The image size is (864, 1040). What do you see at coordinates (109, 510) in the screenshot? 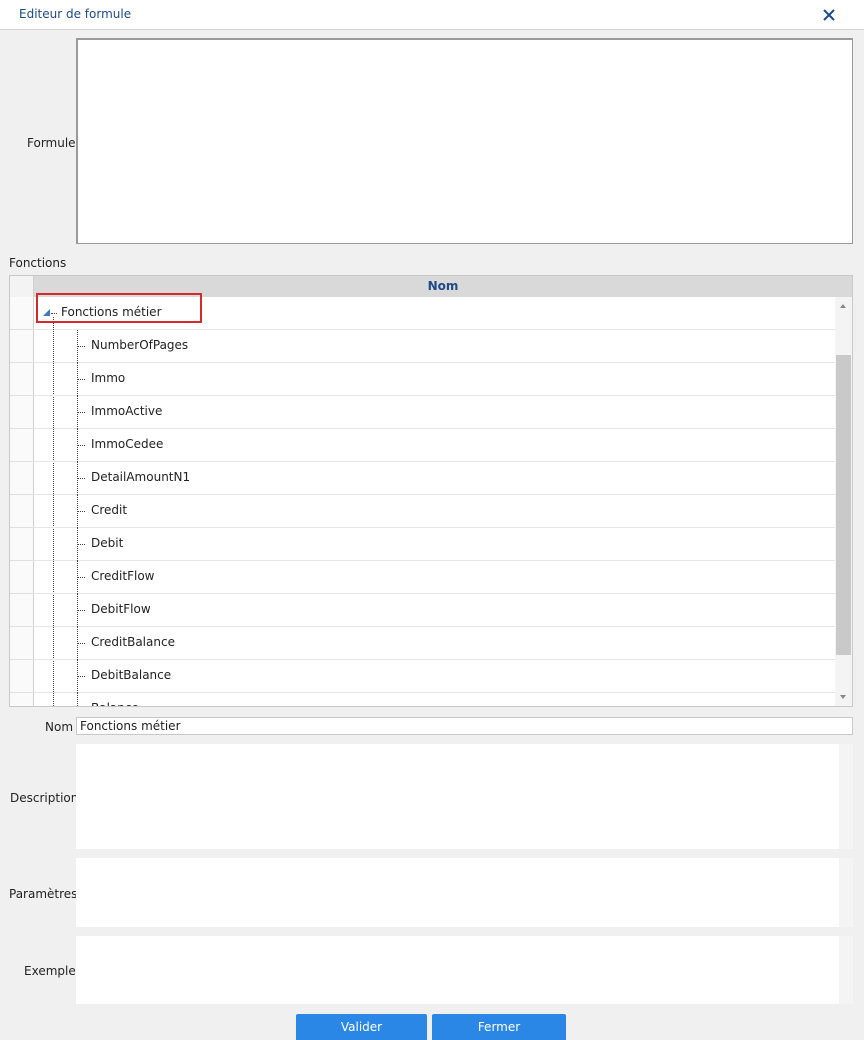
I see `tree-item-label: Credit` at bounding box center [109, 510].